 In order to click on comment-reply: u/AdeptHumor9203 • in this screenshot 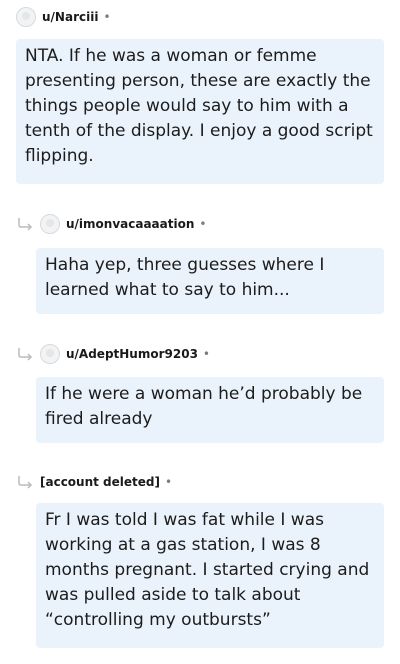, I will do `click(200, 354)`.